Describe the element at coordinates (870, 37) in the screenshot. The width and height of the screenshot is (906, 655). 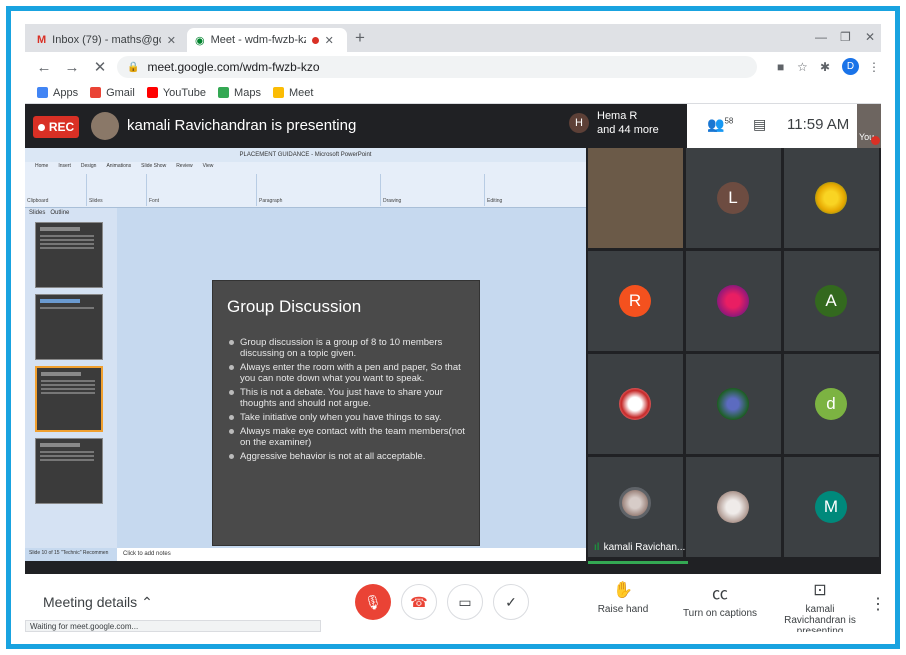
I see `close-window-icon: ✕` at that location.